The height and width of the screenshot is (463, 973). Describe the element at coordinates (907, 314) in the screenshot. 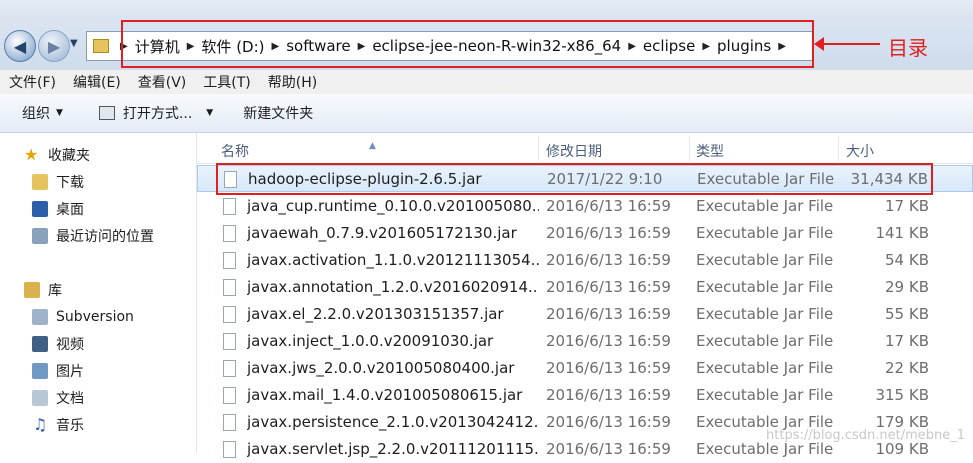

I see `file-size: 55 KB` at that location.